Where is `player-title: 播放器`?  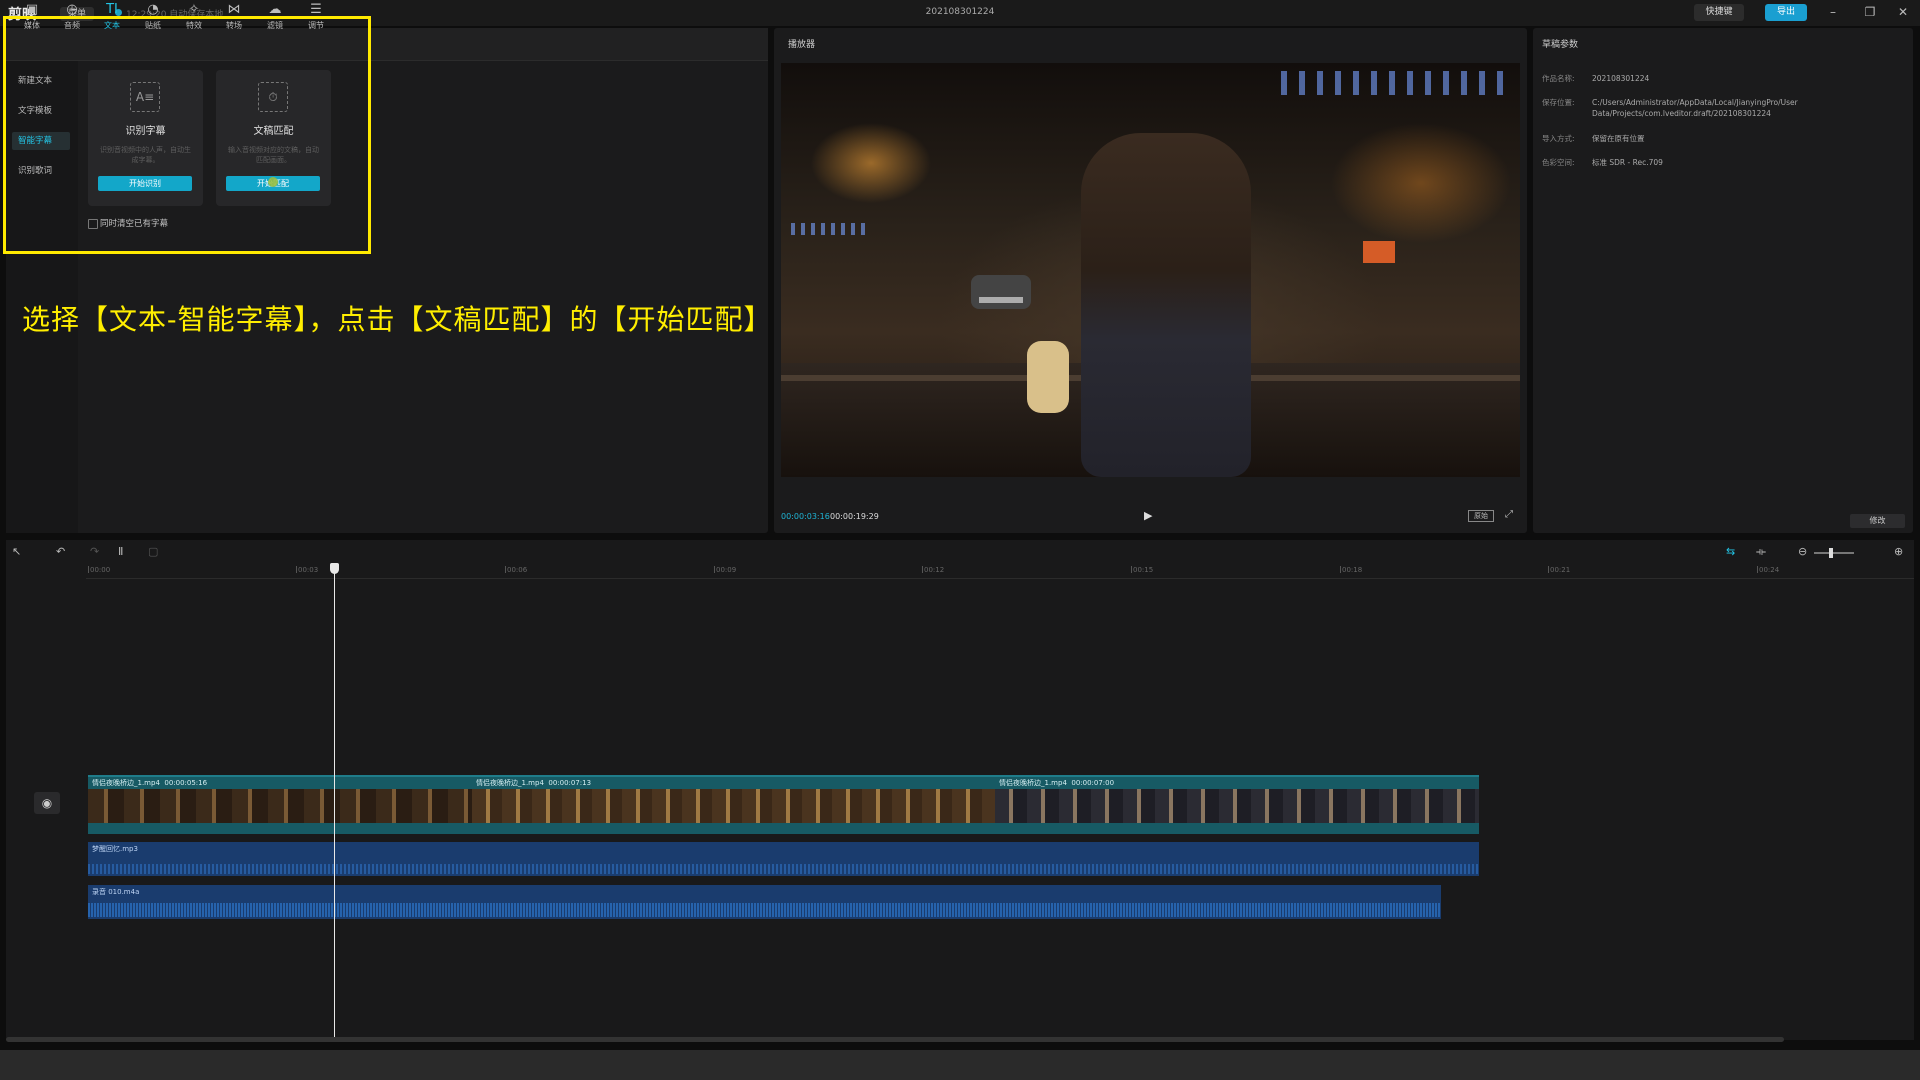 player-title: 播放器 is located at coordinates (802, 45).